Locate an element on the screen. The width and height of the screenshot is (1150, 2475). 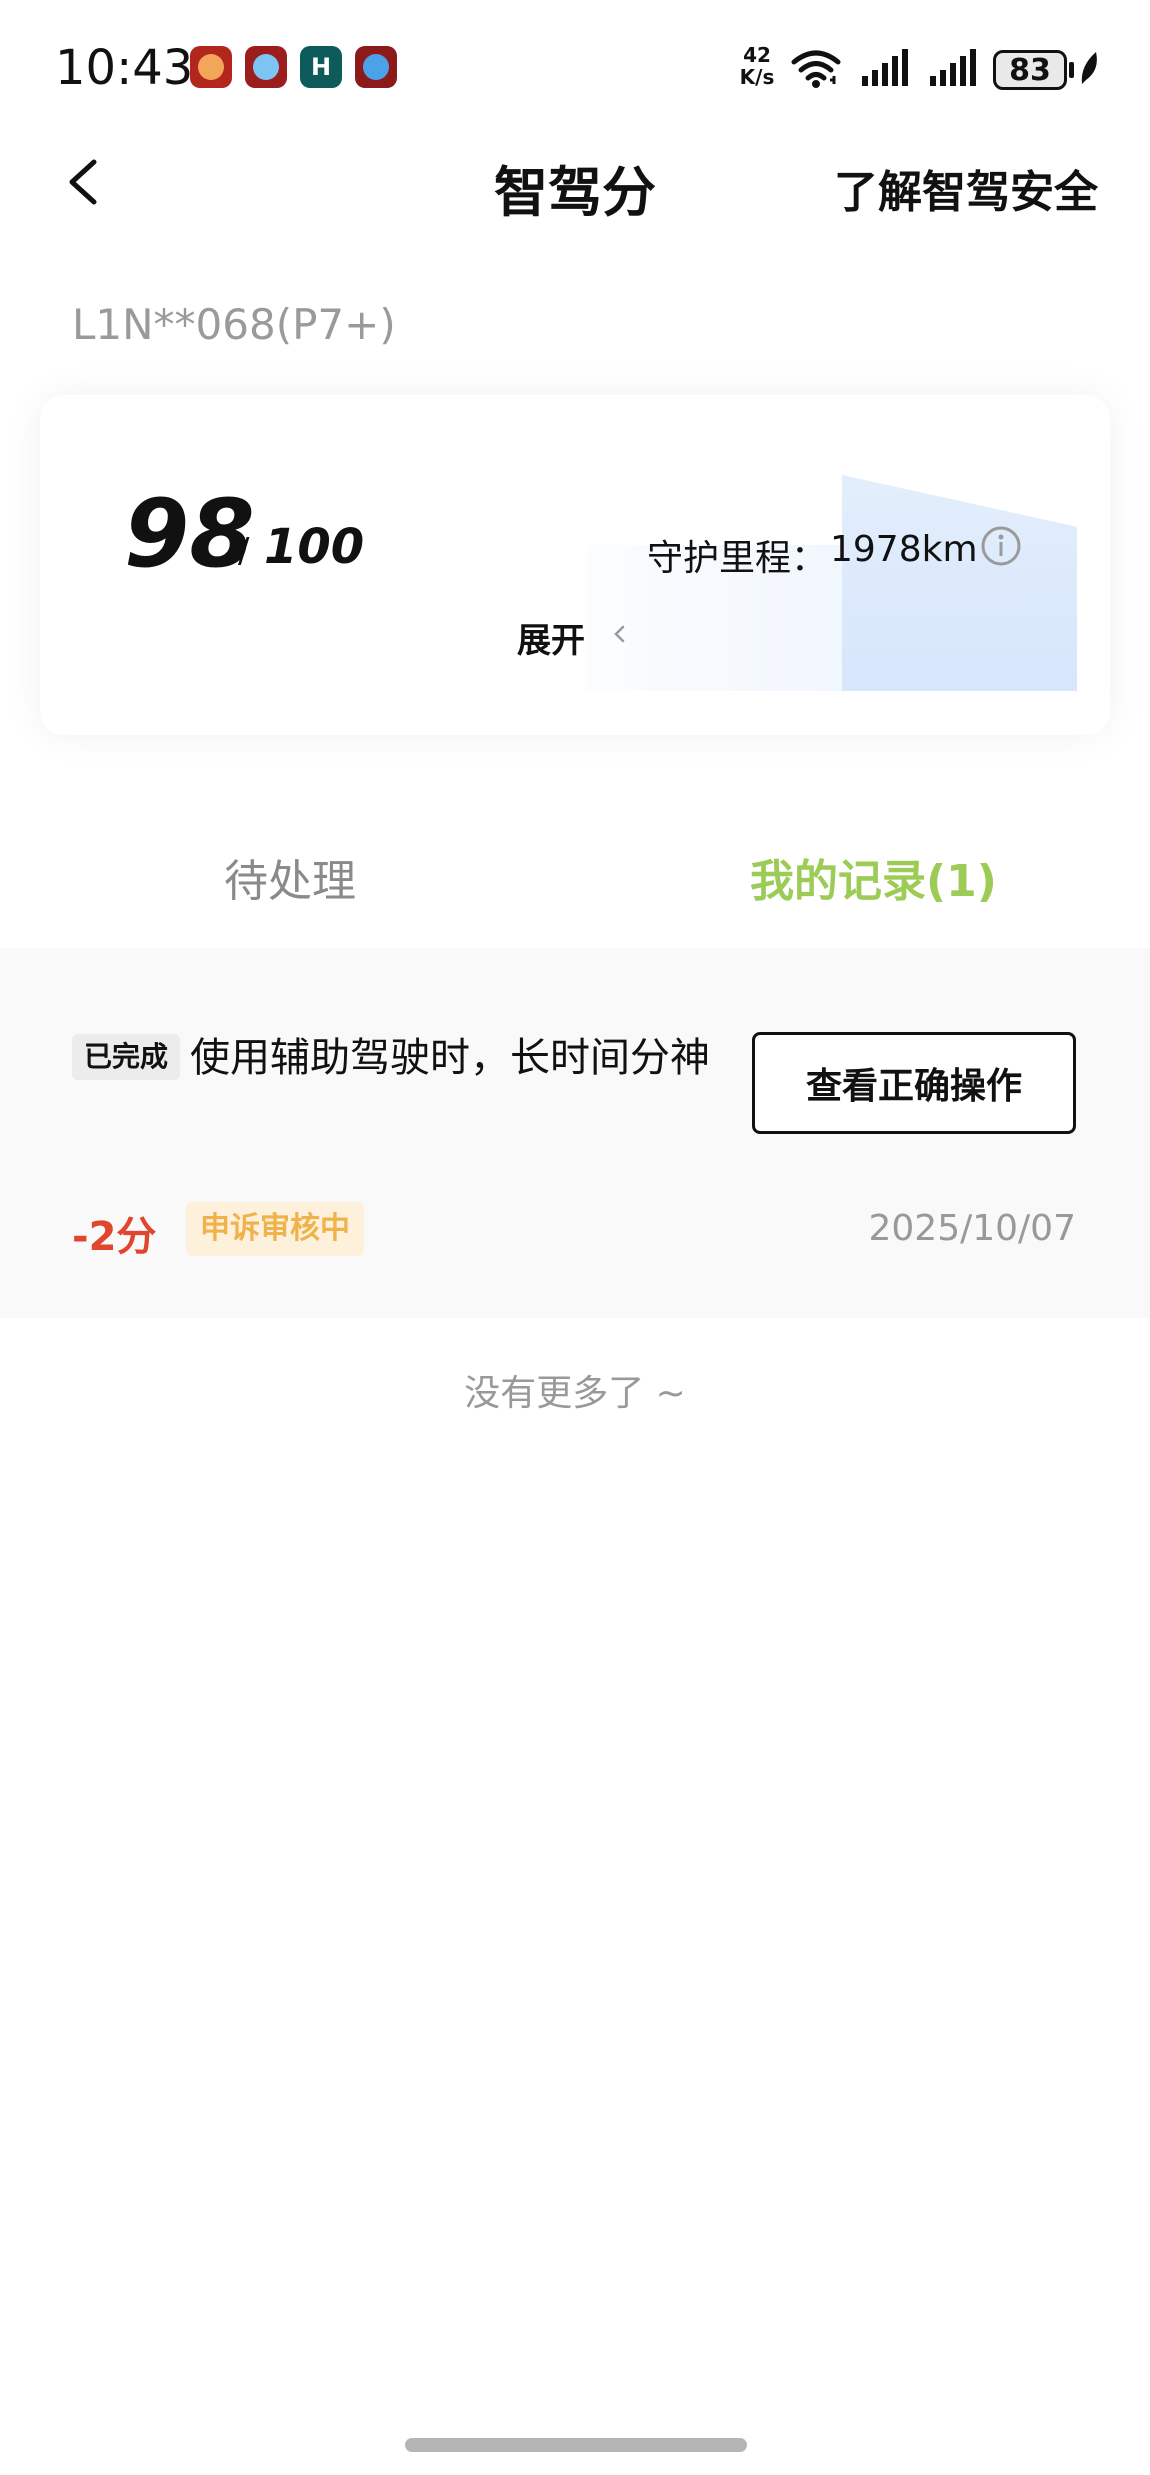
battery-icon: 83 is located at coordinates (1030, 70).